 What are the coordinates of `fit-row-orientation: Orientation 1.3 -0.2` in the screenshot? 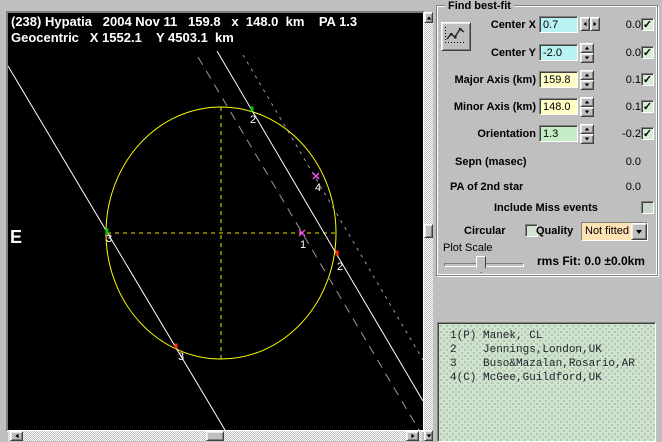 It's located at (547, 134).